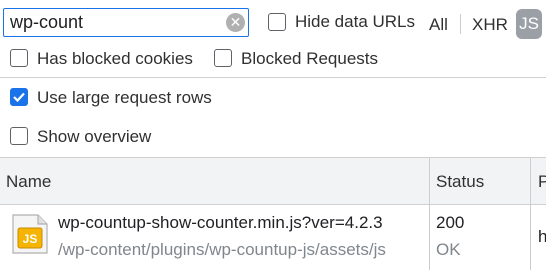 Image resolution: width=546 pixels, height=270 pixels. Describe the element at coordinates (460, 24) in the screenshot. I see `type-divider` at that location.